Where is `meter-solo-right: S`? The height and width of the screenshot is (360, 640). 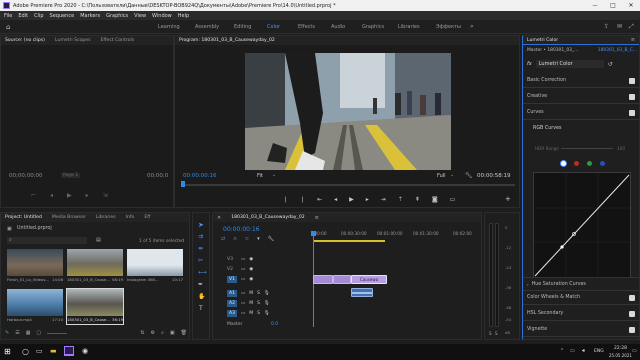 meter-solo-right: S is located at coordinates (496, 333).